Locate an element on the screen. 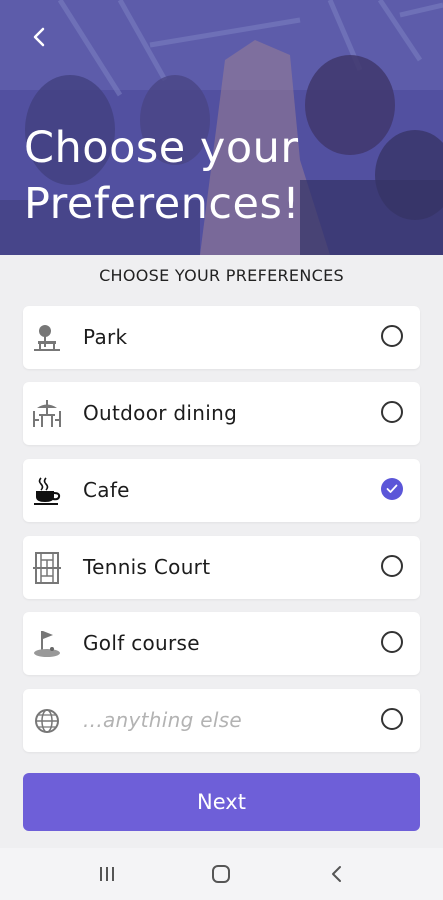  preference-other: ...anything else is located at coordinates (221, 720).